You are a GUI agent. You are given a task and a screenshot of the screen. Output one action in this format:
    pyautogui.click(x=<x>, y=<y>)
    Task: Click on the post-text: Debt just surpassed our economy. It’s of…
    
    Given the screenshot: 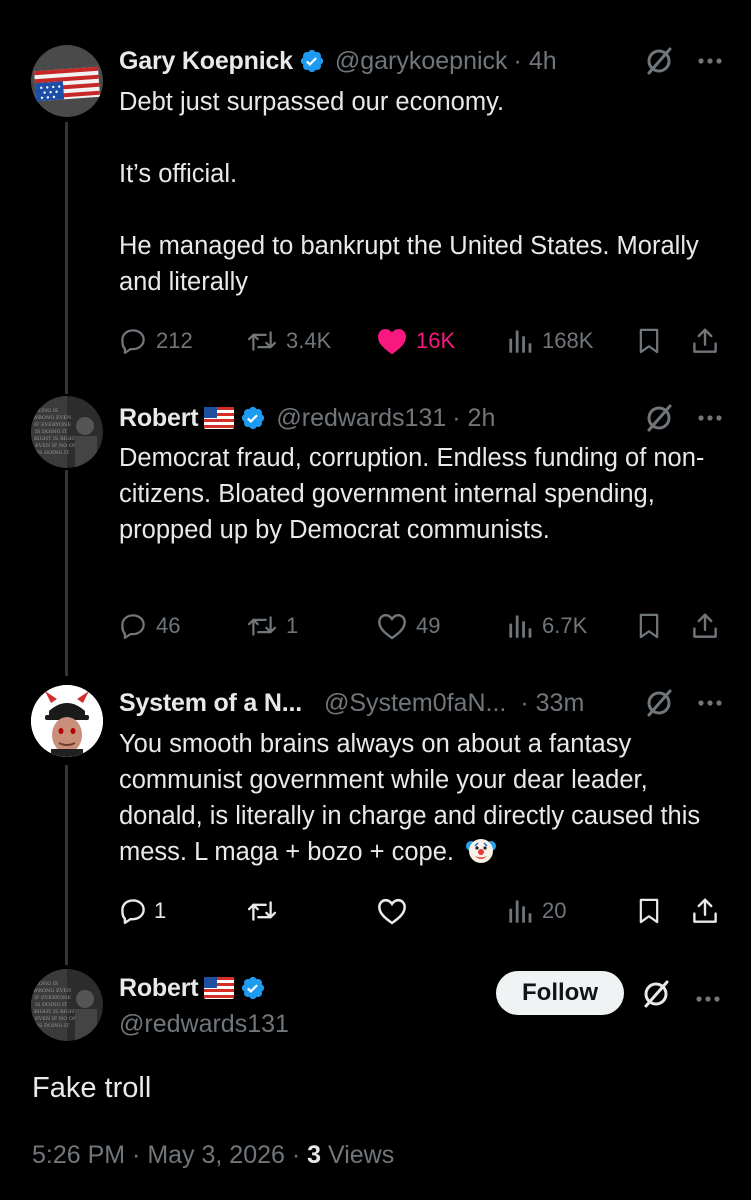 What is the action you would take?
    pyautogui.click(x=409, y=192)
    